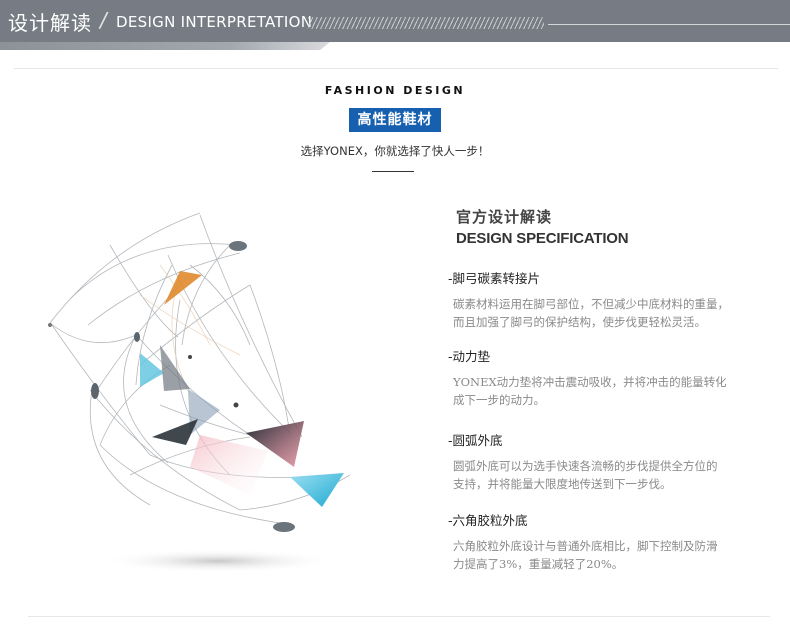 The height and width of the screenshot is (628, 790). Describe the element at coordinates (475, 440) in the screenshot. I see `feature-title: -圆弧外底` at that location.